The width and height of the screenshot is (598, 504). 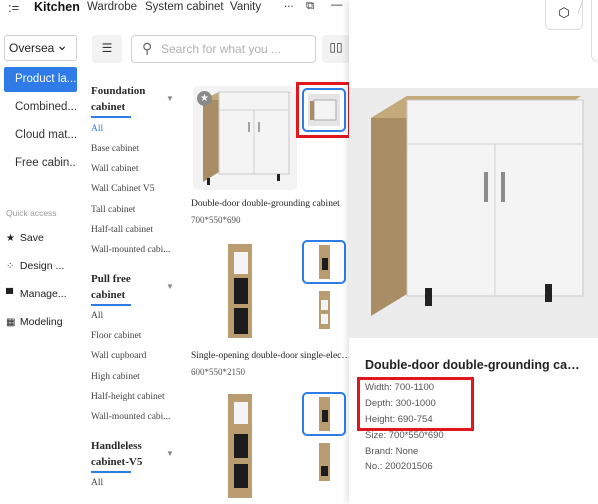 I want to click on quick-access-label: Quick access, so click(x=31, y=213).